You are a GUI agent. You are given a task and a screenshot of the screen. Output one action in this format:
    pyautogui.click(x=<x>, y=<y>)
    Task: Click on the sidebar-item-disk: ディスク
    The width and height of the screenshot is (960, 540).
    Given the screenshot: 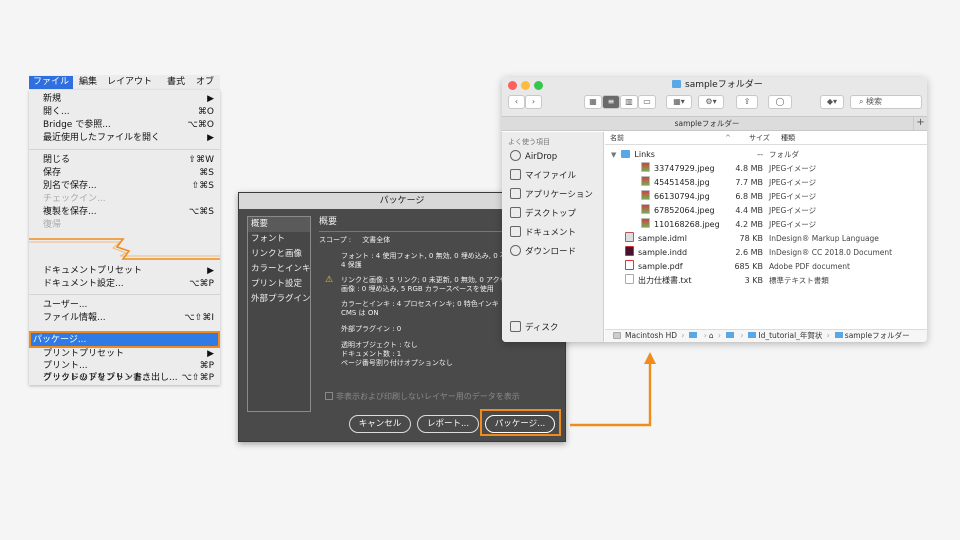 What is the action you would take?
    pyautogui.click(x=534, y=327)
    